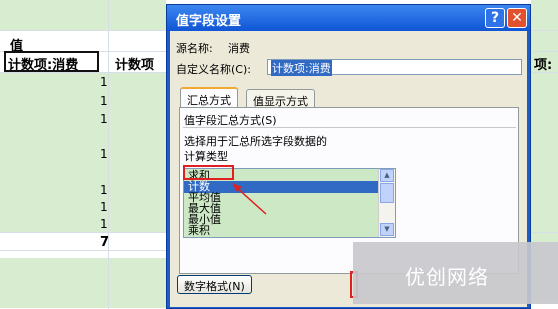 This screenshot has height=309, width=558. What do you see at coordinates (387, 175) in the screenshot?
I see `scroll-up-icon: ▲` at bounding box center [387, 175].